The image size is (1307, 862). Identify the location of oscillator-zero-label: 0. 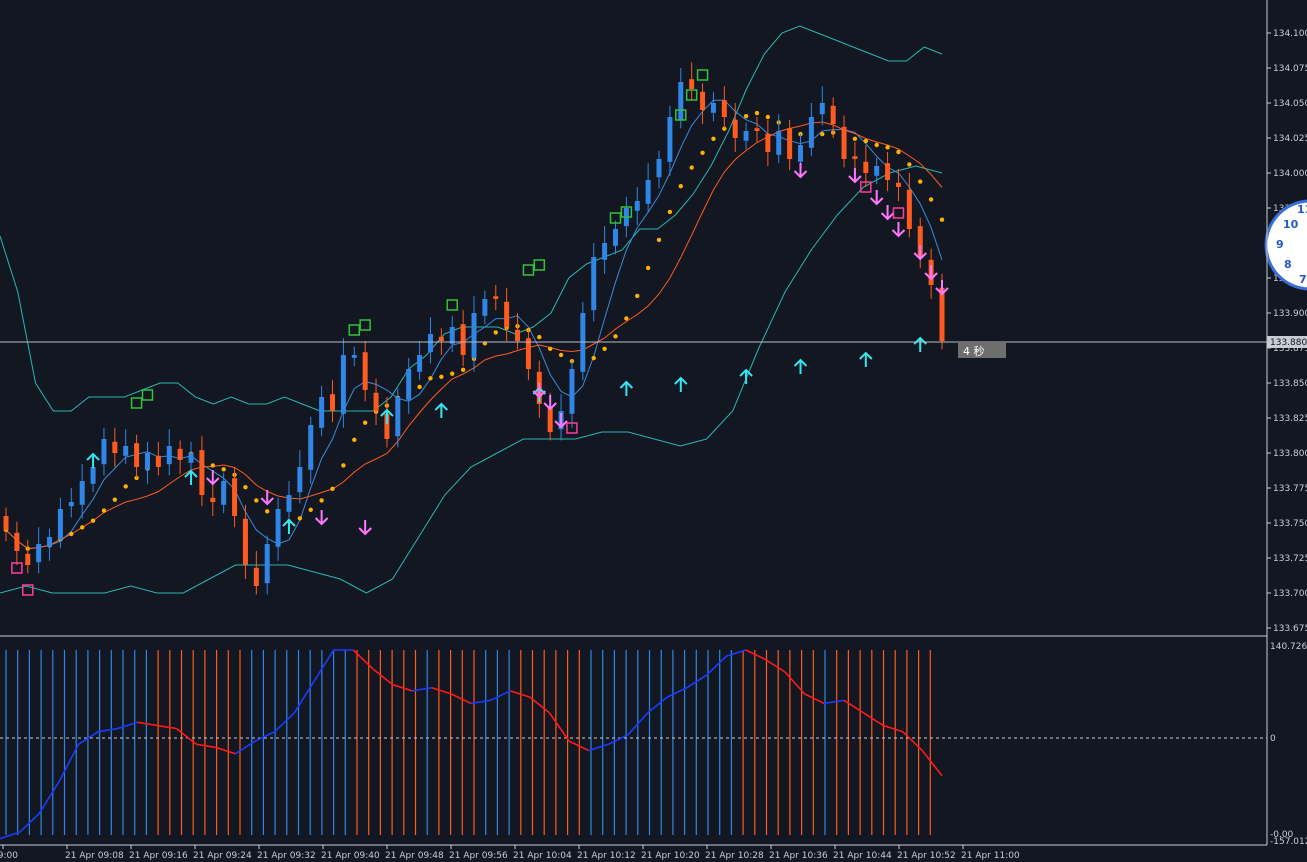
(1273, 739).